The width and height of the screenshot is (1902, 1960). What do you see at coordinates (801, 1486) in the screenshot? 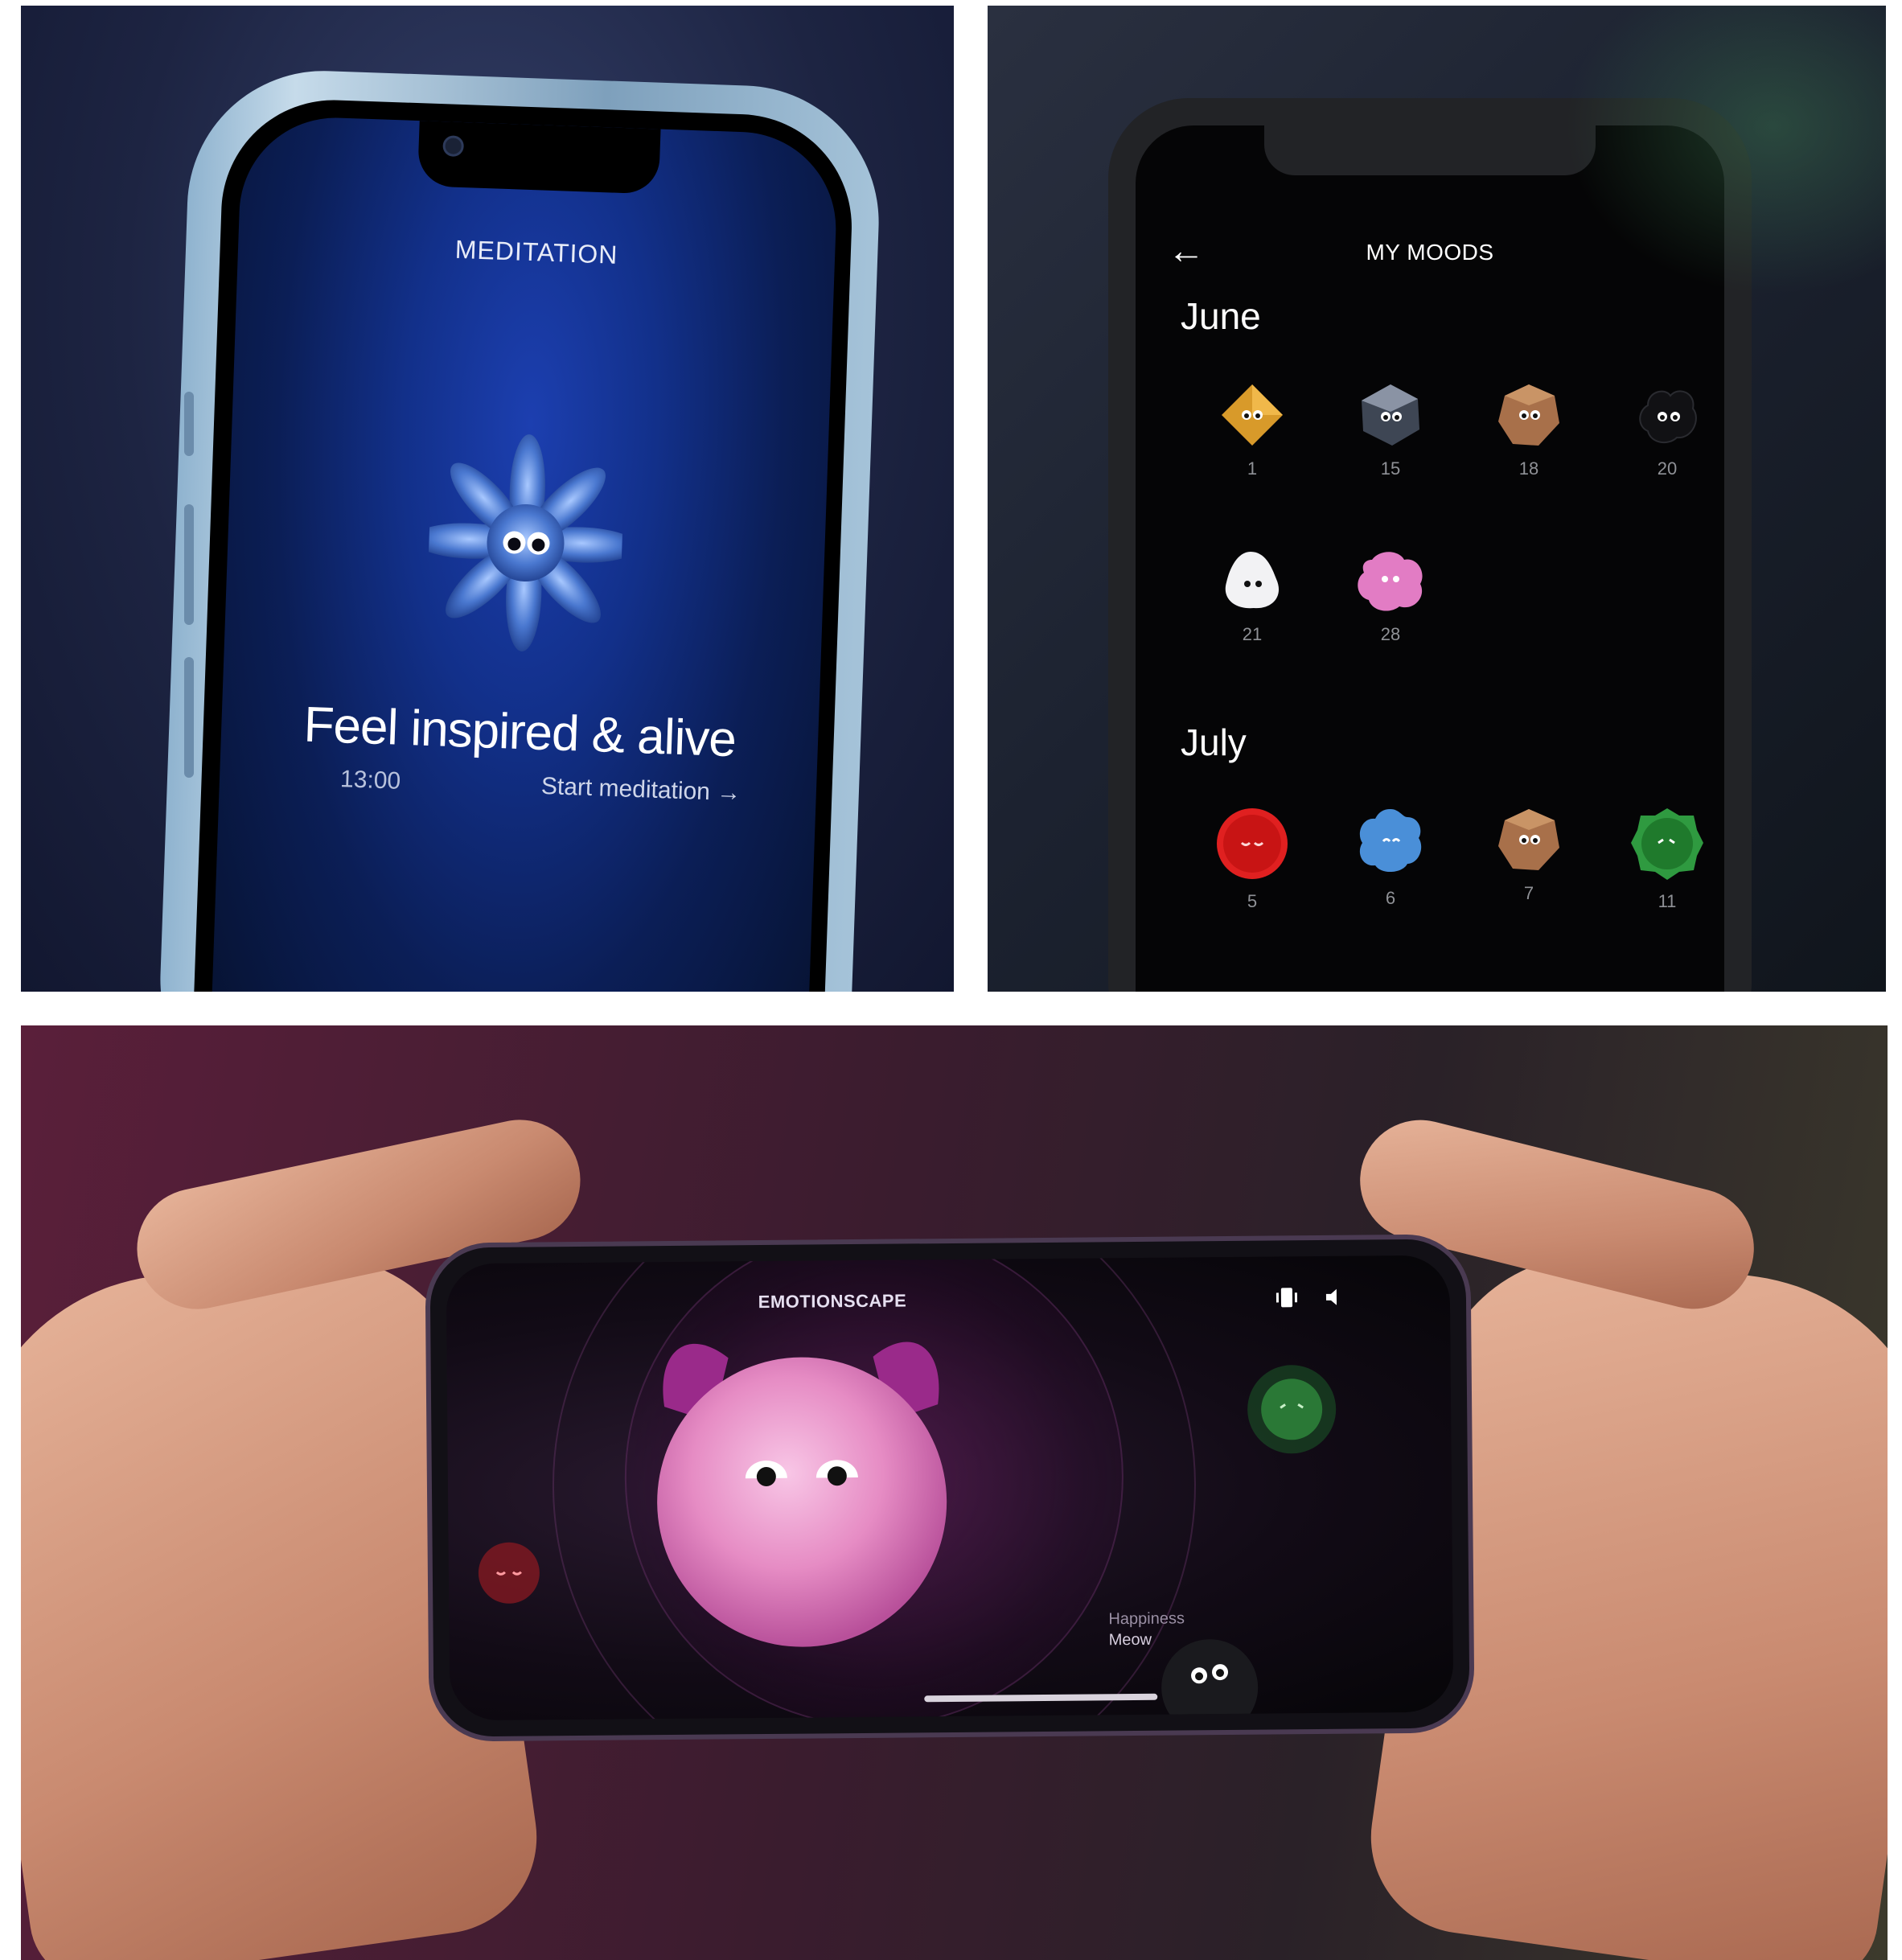
I see `pink-cat-creature-icon` at bounding box center [801, 1486].